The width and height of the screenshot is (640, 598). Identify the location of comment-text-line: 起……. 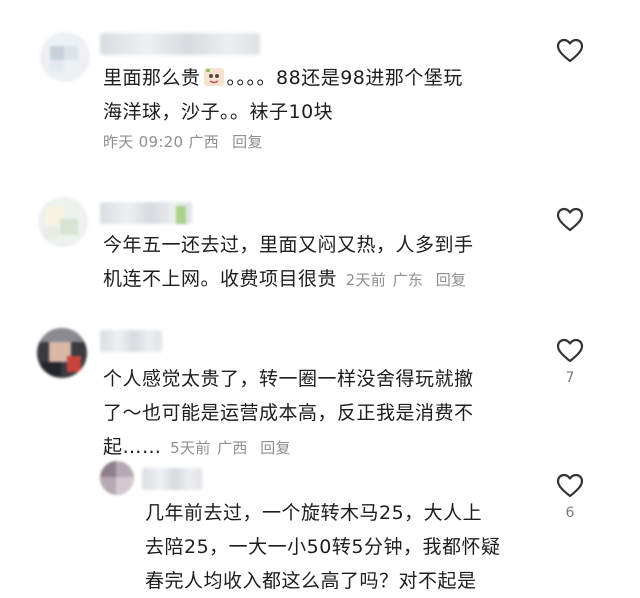
(132, 447).